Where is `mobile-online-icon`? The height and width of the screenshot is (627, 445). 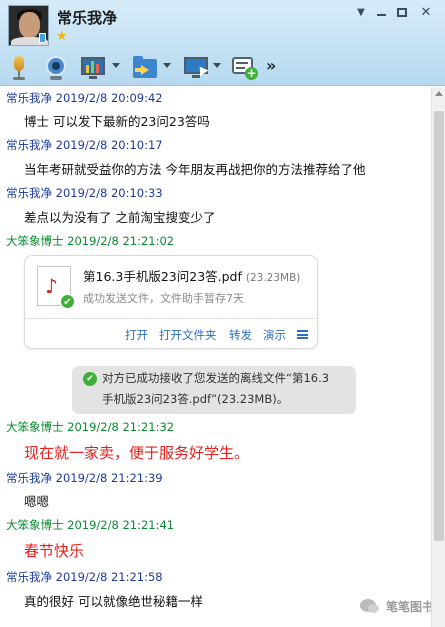 mobile-online-icon is located at coordinates (42, 38).